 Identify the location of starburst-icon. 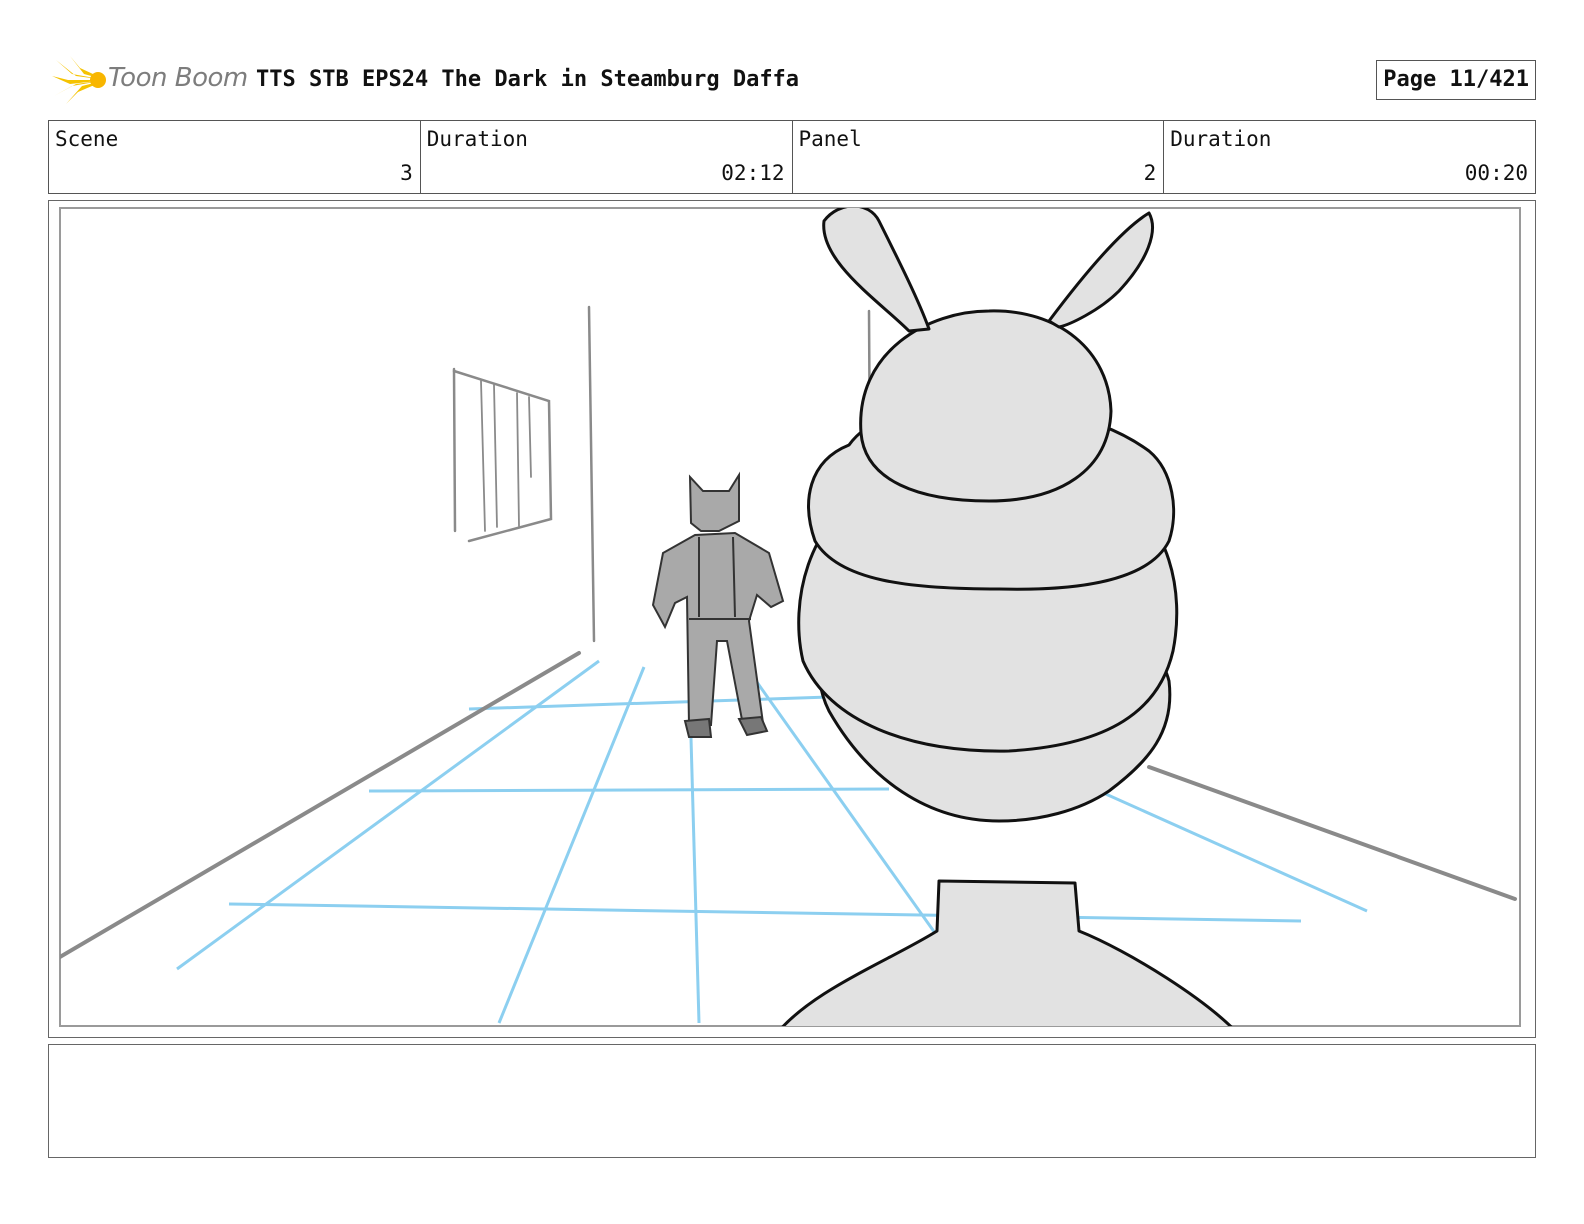
(79, 80).